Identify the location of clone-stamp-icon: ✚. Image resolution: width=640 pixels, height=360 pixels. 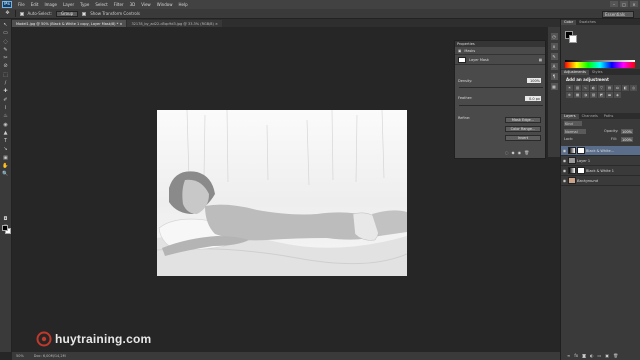
(5, 91).